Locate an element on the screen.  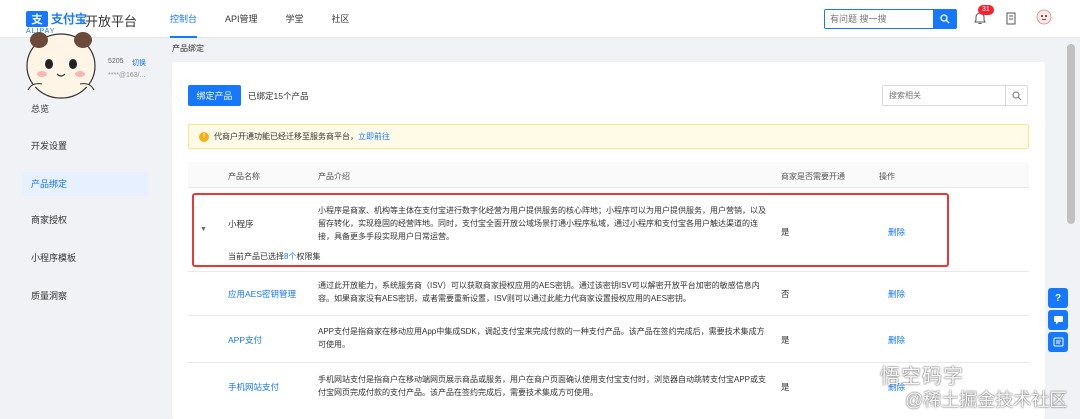
col-product-desc: 产品介绍 is located at coordinates (334, 176).